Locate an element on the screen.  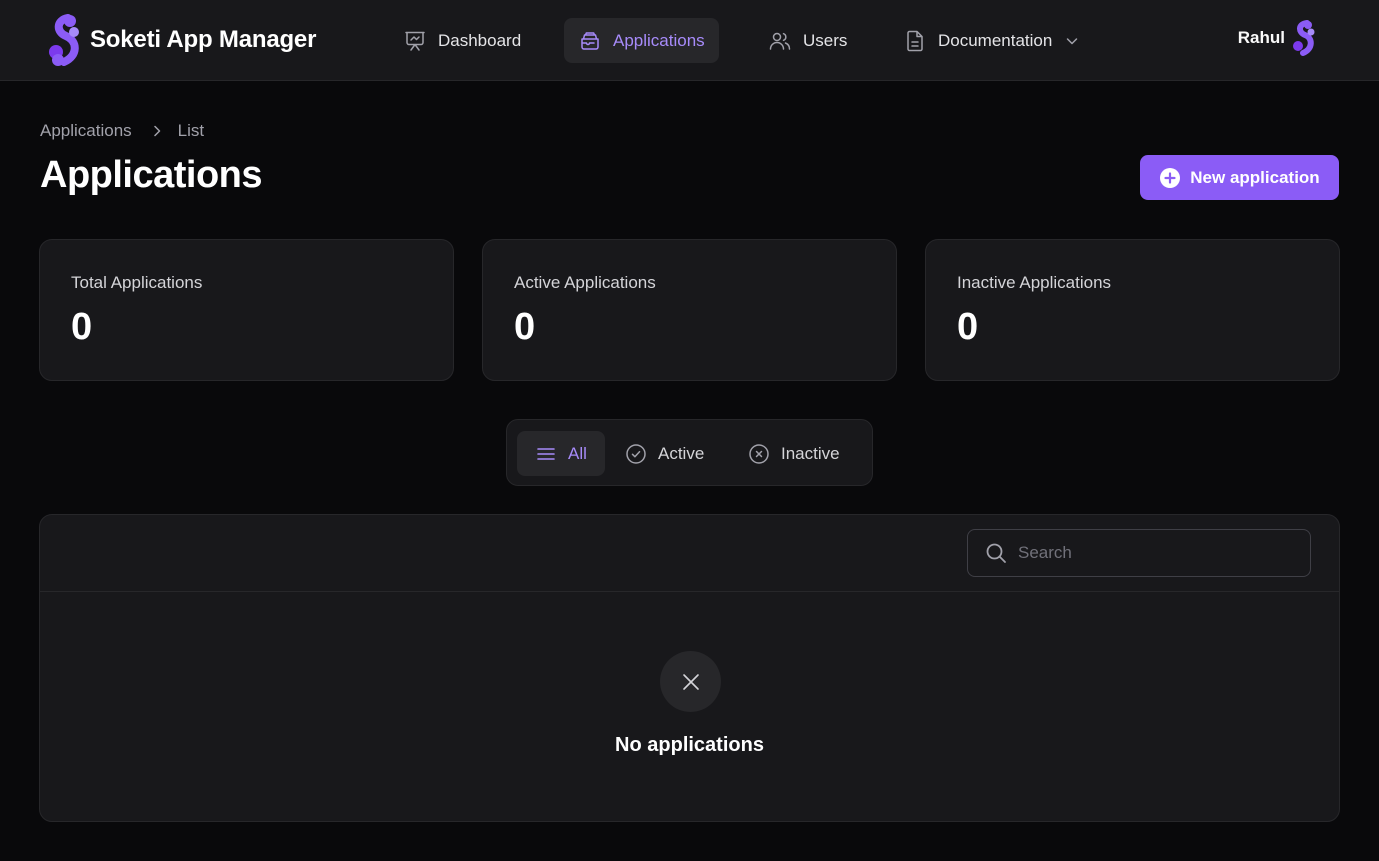
nav-applications-label: Applications is located at coordinates (659, 40).